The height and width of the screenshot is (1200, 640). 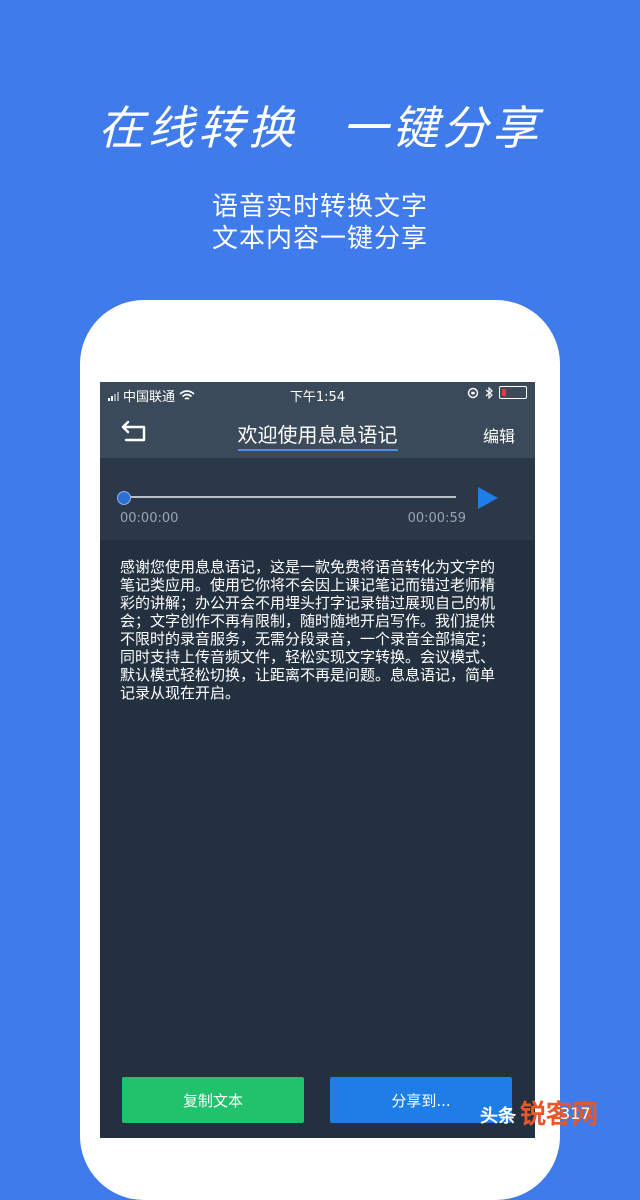 I want to click on nav-bar: 欢迎使用息息语记 编辑, so click(x=317, y=432).